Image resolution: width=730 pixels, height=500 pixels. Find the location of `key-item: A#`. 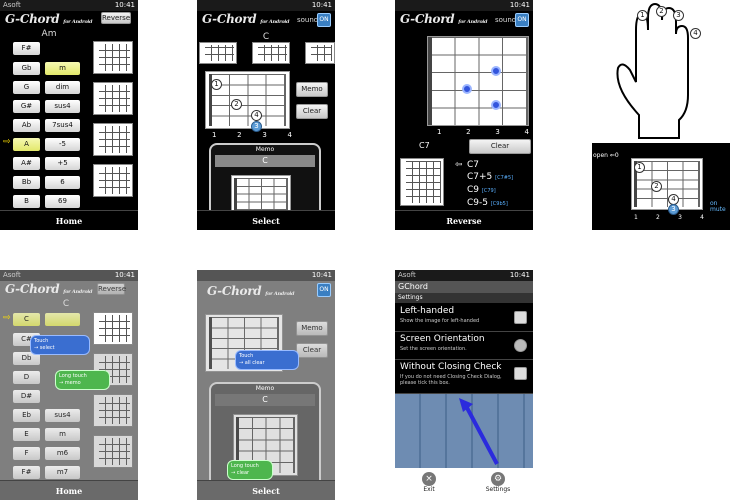

key-item: A# is located at coordinates (26, 163).